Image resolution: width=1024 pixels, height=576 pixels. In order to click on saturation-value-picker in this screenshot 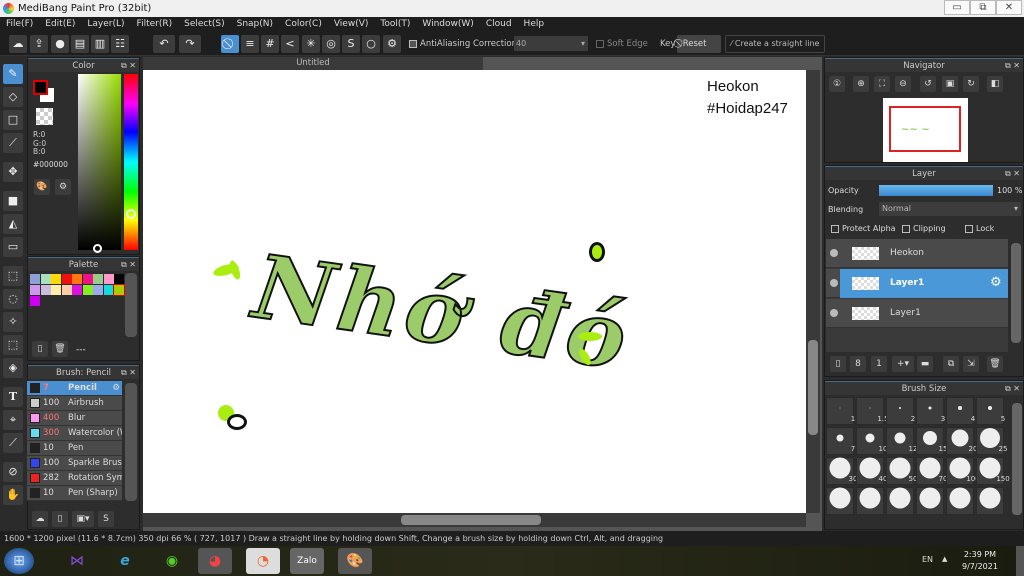, I will do `click(99, 163)`.